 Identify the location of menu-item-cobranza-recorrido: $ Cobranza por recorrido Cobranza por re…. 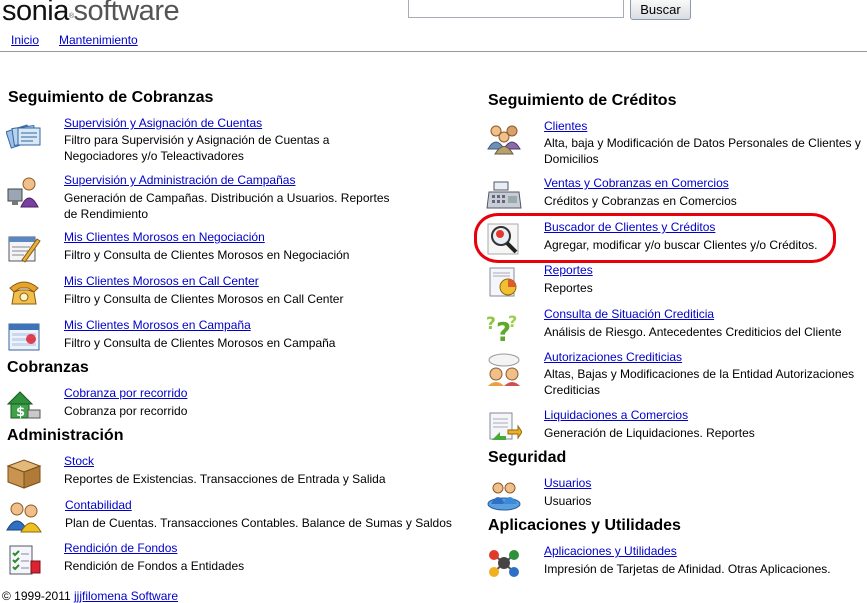
(206, 404).